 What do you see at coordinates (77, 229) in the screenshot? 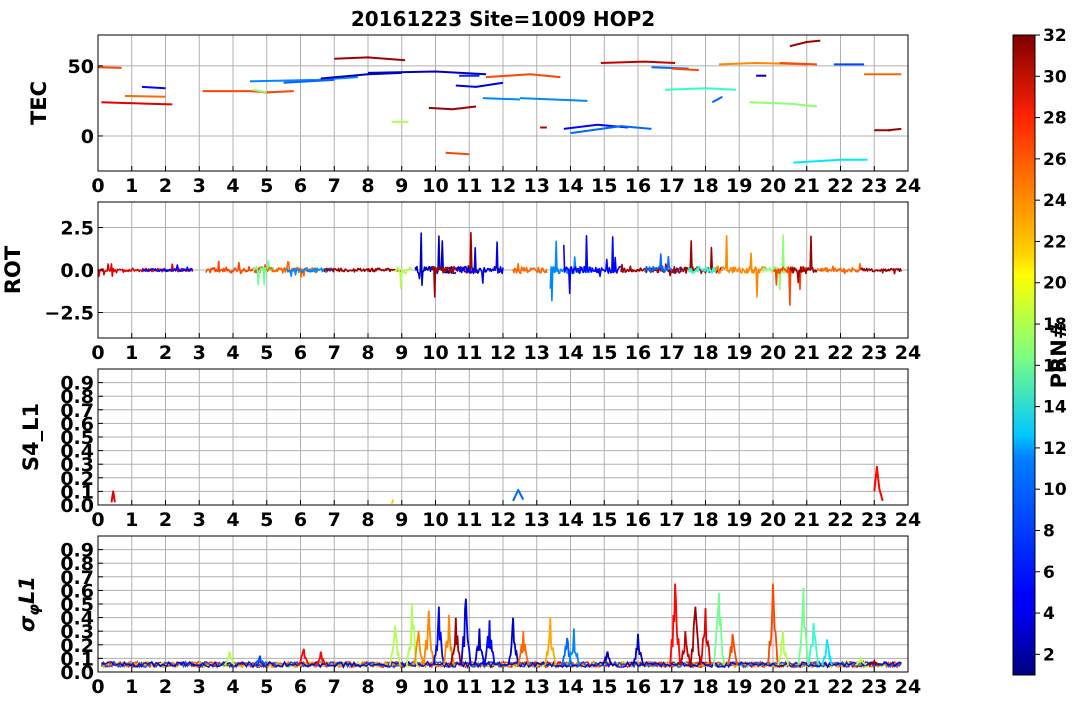
I see `y-tick-label: 2.5` at bounding box center [77, 229].